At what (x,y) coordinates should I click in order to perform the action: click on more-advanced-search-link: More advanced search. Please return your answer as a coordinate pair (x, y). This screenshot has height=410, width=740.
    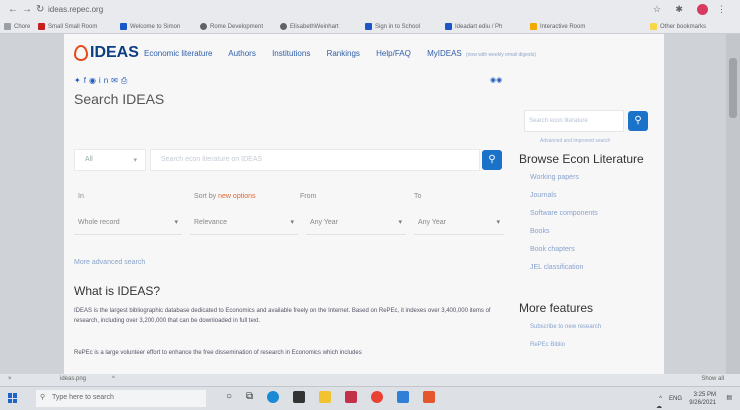
    Looking at the image, I should click on (109, 262).